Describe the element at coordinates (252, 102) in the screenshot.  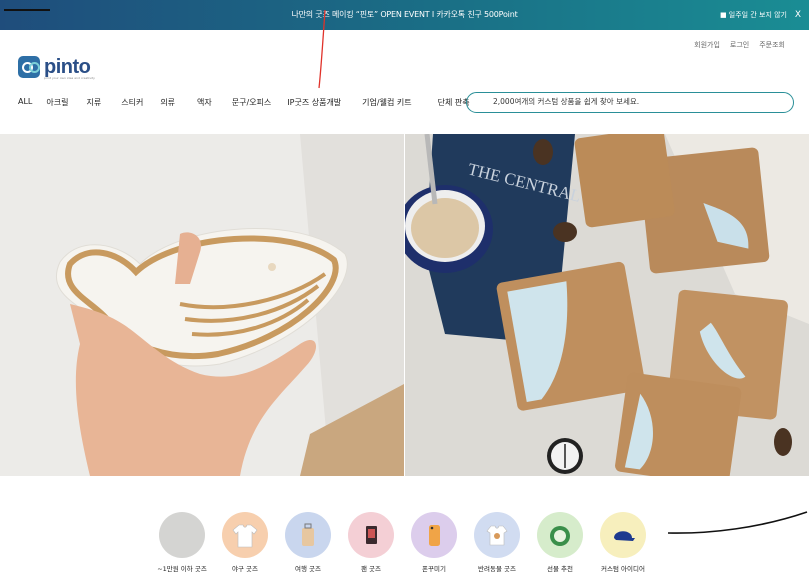
I see `nav-item-stationery: 문구/오피스` at that location.